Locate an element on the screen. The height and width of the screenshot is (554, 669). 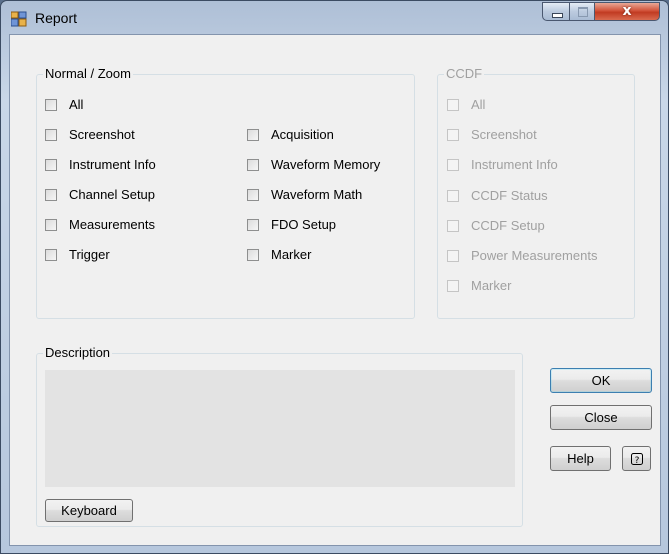
maximize-button is located at coordinates (582, 11).